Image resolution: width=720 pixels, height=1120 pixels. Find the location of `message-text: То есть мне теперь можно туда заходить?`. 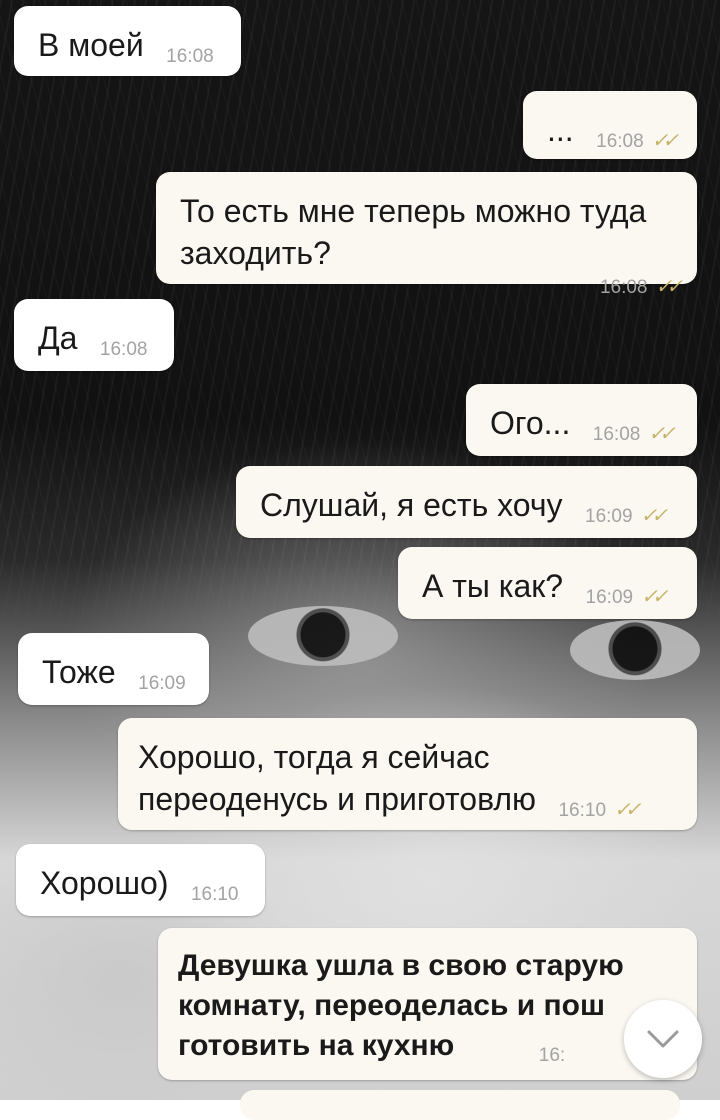

message-text: То есть мне теперь можно туда заходить? is located at coordinates (413, 232).